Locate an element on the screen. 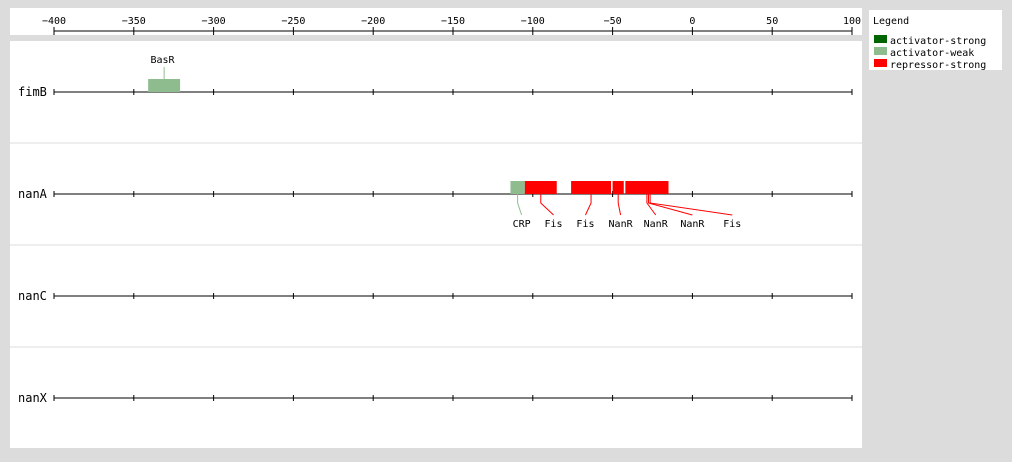 This screenshot has width=1012, height=462. axis-tick-label: −350 is located at coordinates (134, 21).